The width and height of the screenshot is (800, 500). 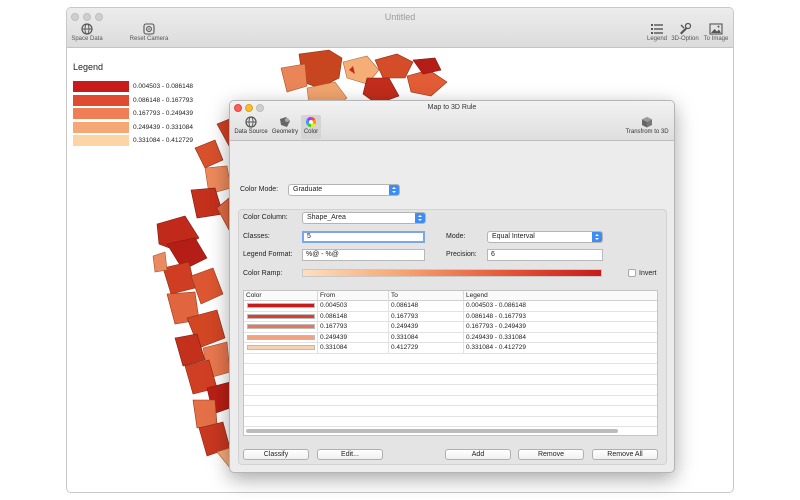 What do you see at coordinates (716, 39) in the screenshot?
I see `to-image-label: To Image` at bounding box center [716, 39].